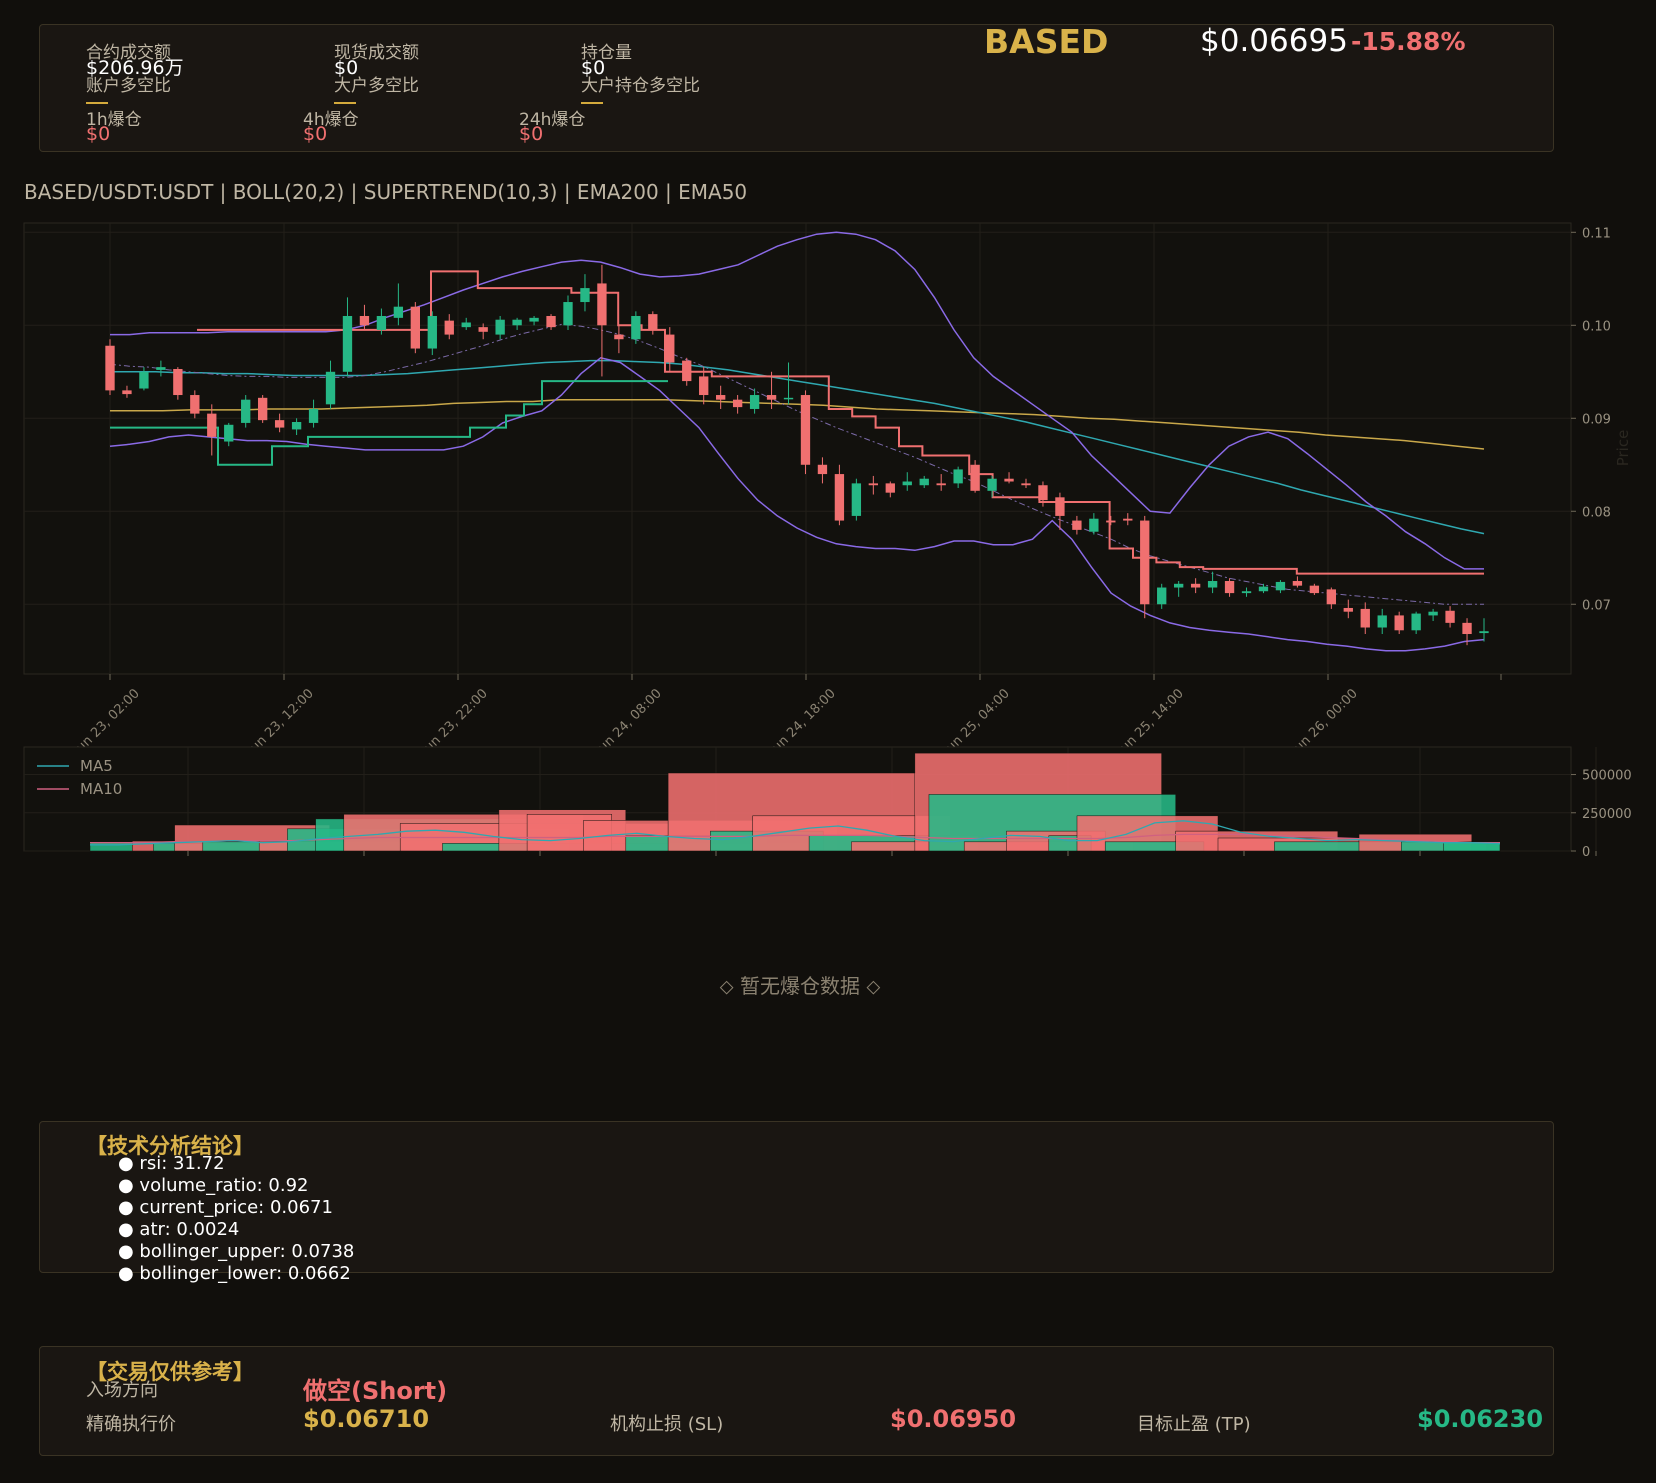 The height and width of the screenshot is (1483, 1656). What do you see at coordinates (1607, 814) in the screenshot?
I see `volume-y-tick-label: 250000` at bounding box center [1607, 814].